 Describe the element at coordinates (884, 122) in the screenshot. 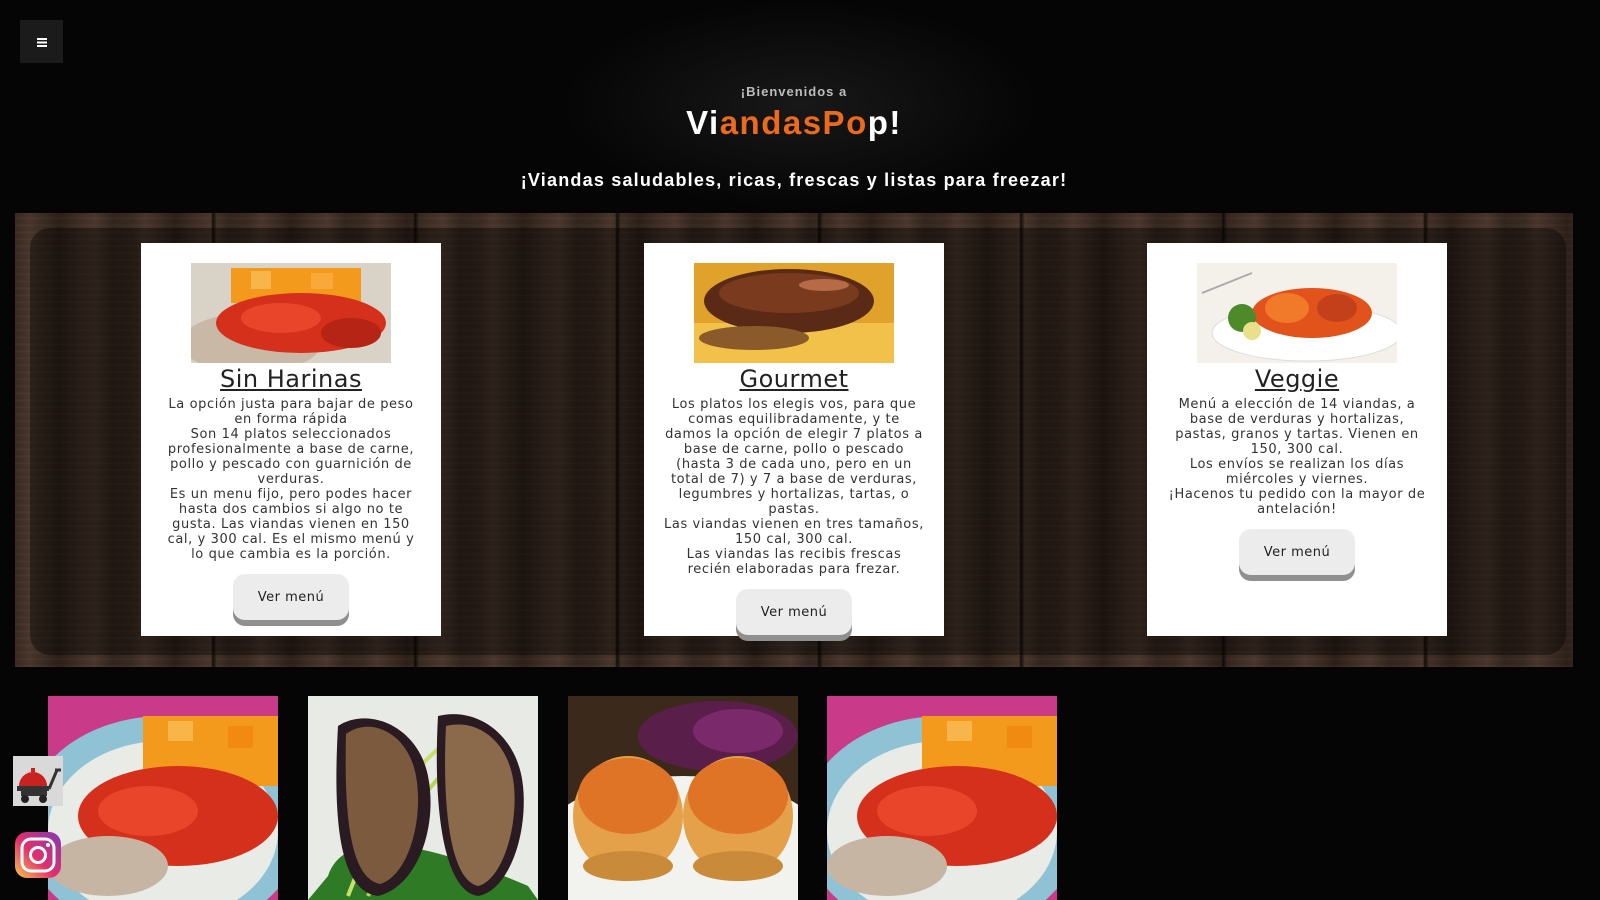

I see `brand-part-3: p!` at that location.